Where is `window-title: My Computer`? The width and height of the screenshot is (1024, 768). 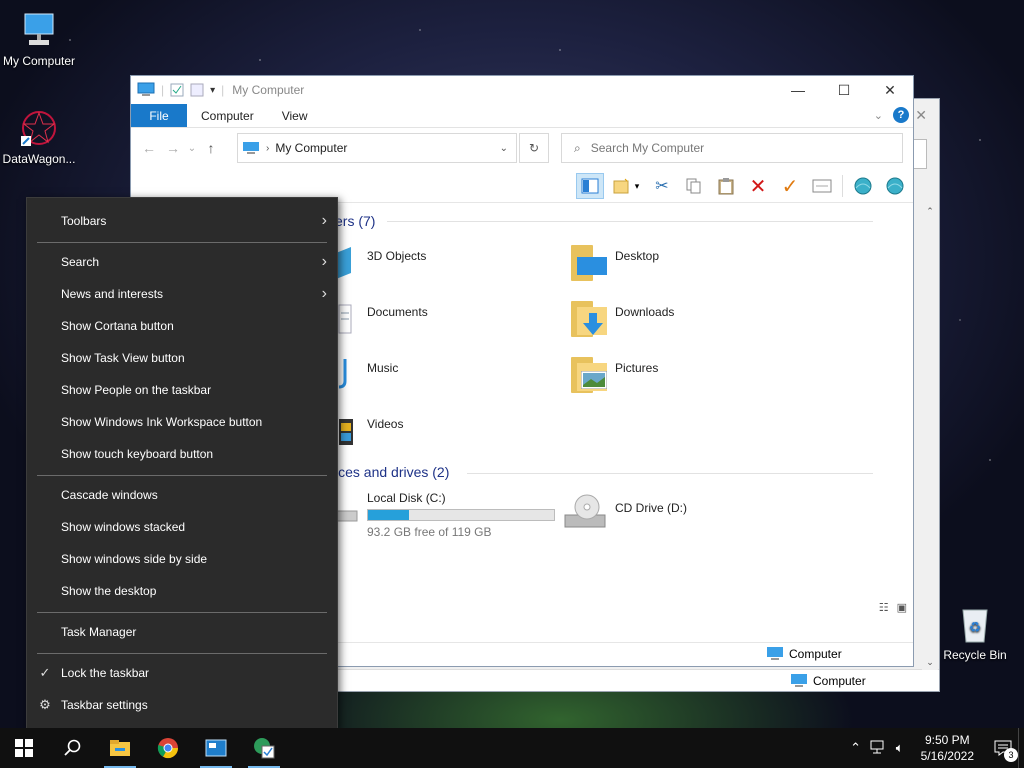
window-title: My Computer is located at coordinates (268, 90).